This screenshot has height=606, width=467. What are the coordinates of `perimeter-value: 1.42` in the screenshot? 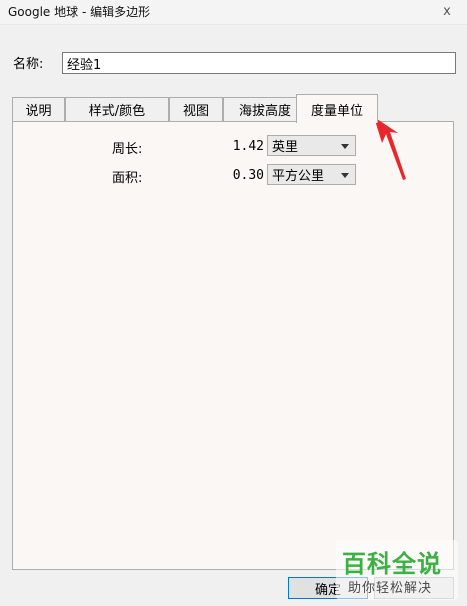 It's located at (248, 146).